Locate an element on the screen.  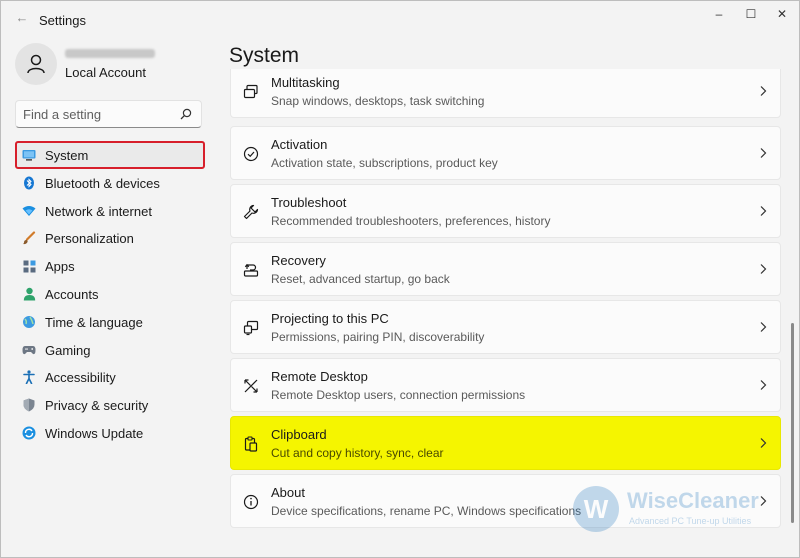
page-title: System is located at coordinates (264, 55).